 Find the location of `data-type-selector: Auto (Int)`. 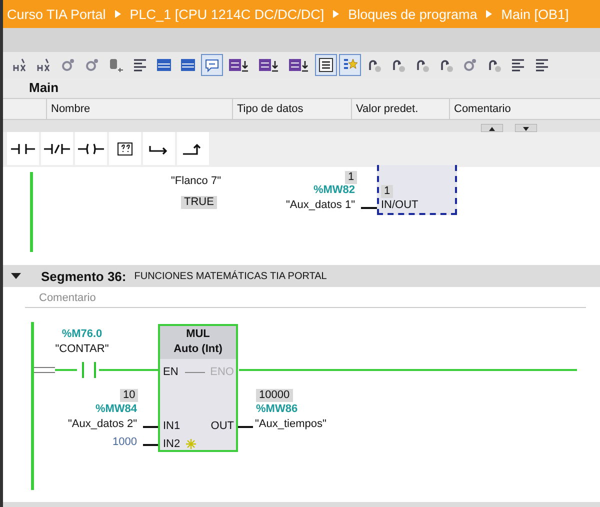

data-type-selector: Auto (Int) is located at coordinates (198, 349).